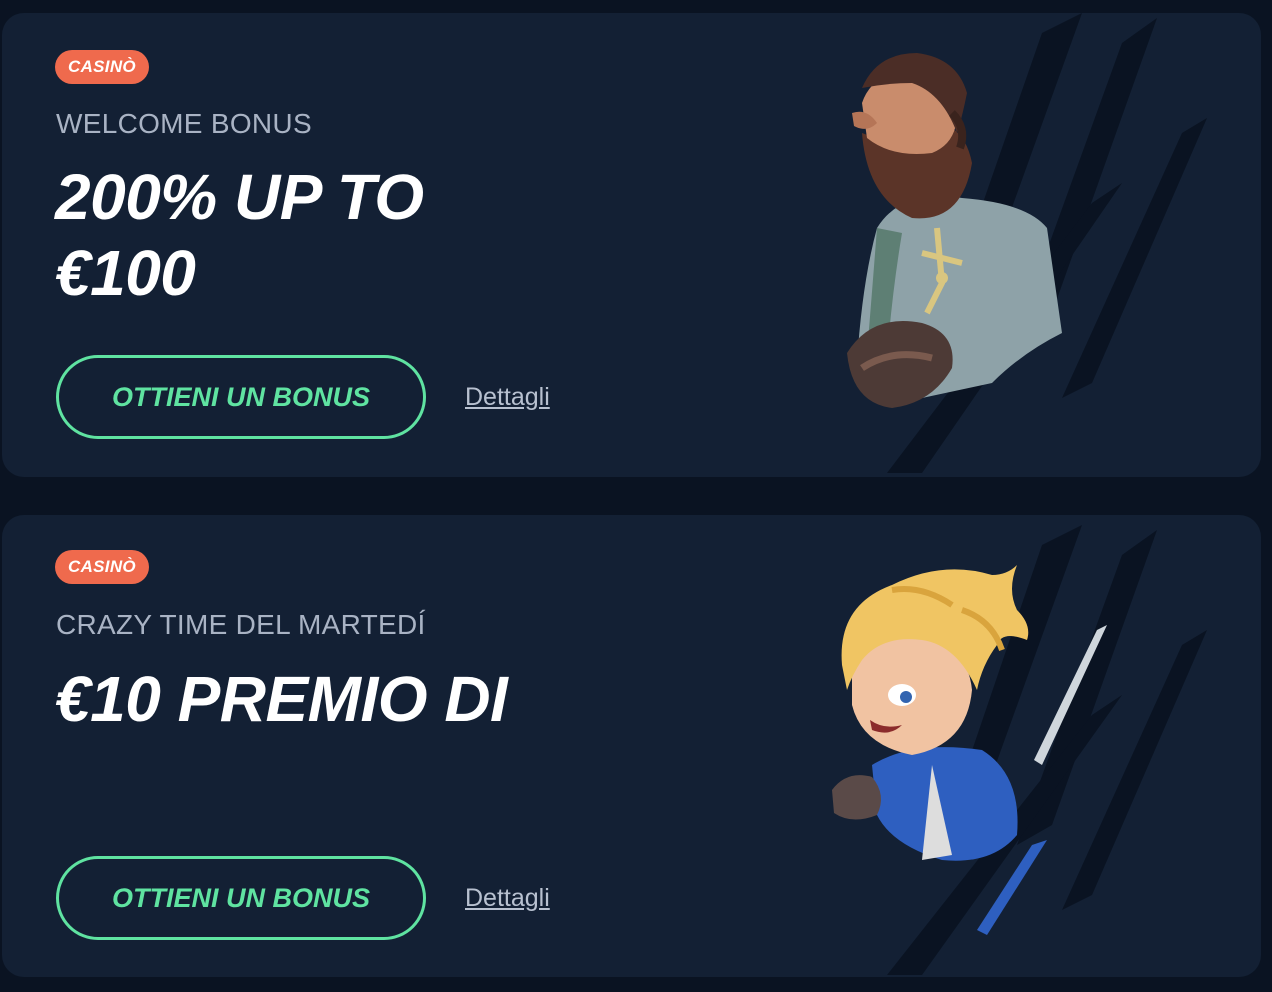 The image size is (1272, 992). What do you see at coordinates (1027, 243) in the screenshot?
I see `bearded-explorer-icon` at bounding box center [1027, 243].